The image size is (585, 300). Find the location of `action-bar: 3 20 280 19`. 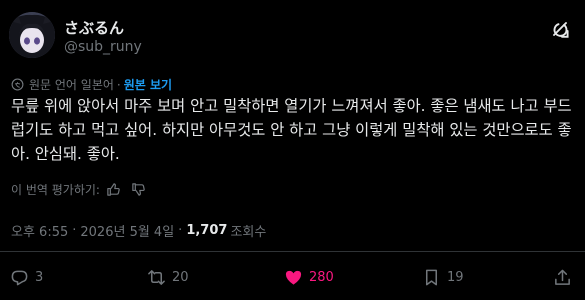

action-bar: 3 20 280 19 is located at coordinates (292, 282).